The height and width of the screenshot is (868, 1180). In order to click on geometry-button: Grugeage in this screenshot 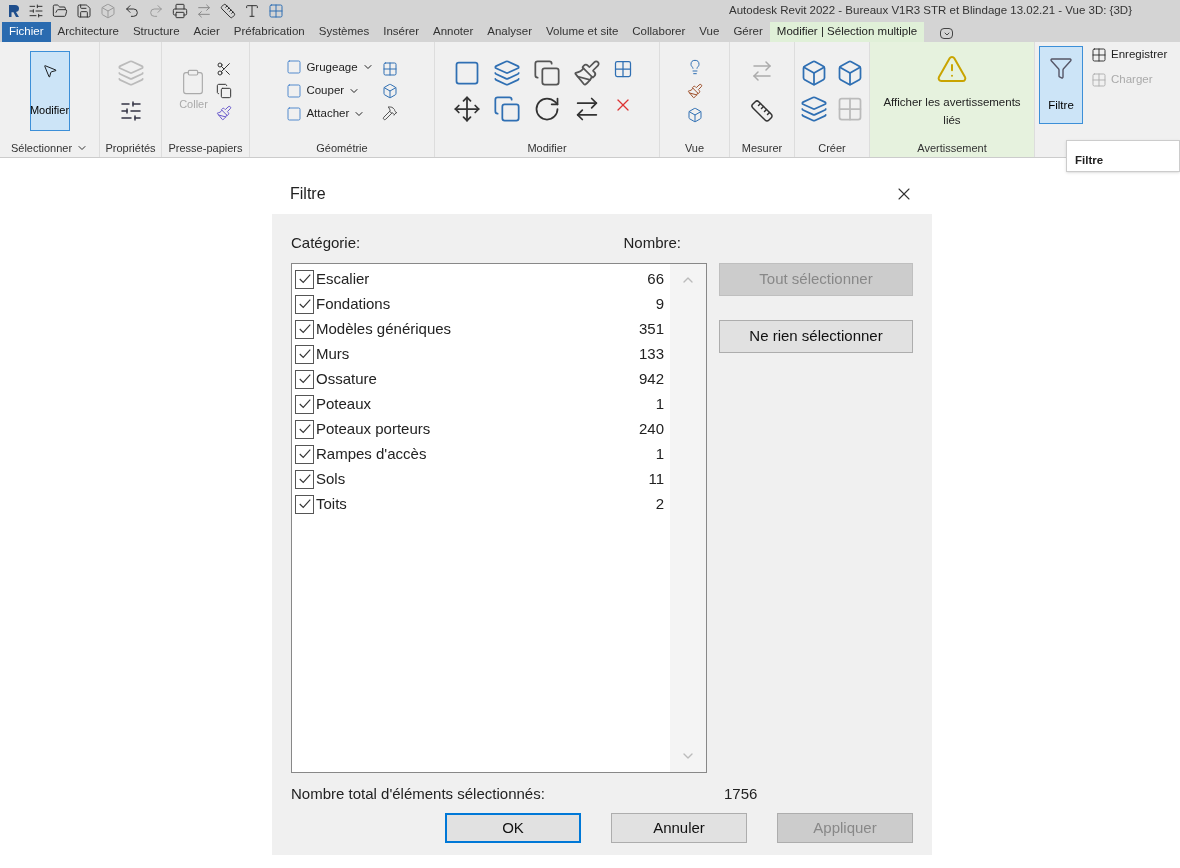, I will do `click(330, 67)`.